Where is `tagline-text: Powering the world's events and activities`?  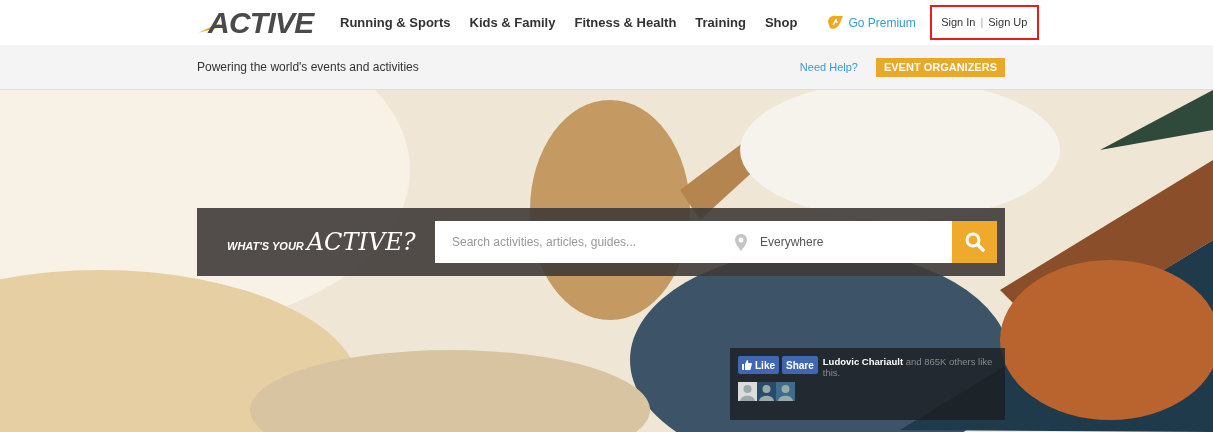
tagline-text: Powering the world's events and activities is located at coordinates (308, 67).